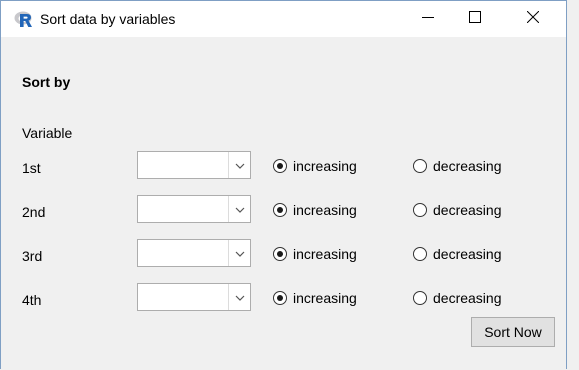  Describe the element at coordinates (283, 19) in the screenshot. I see `title-bar: Sort data by variables` at that location.